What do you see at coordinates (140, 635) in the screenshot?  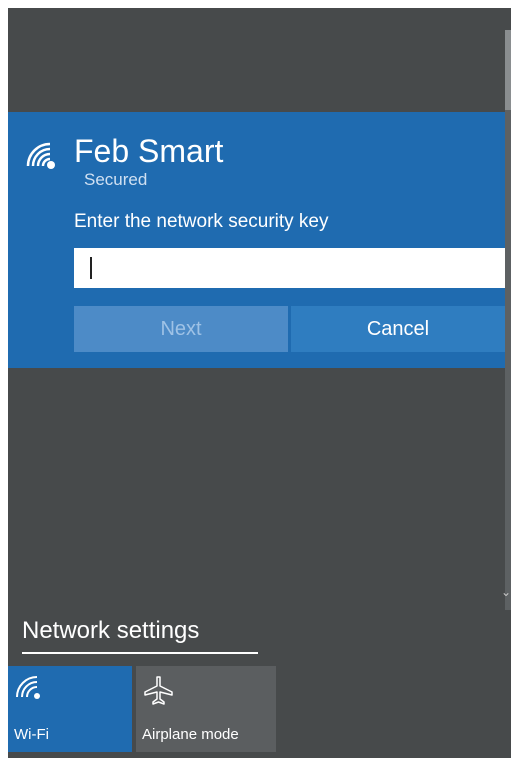 I see `network-settings-link: Network settings` at bounding box center [140, 635].